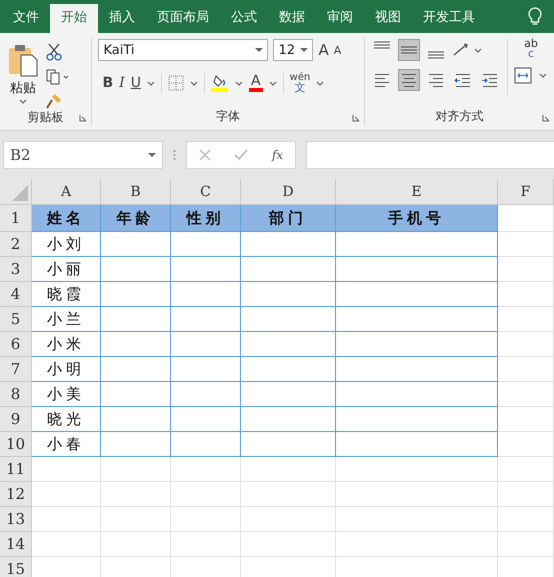 This screenshot has height=577, width=554. Describe the element at coordinates (16, 369) in the screenshot. I see `row-header: 7` at that location.